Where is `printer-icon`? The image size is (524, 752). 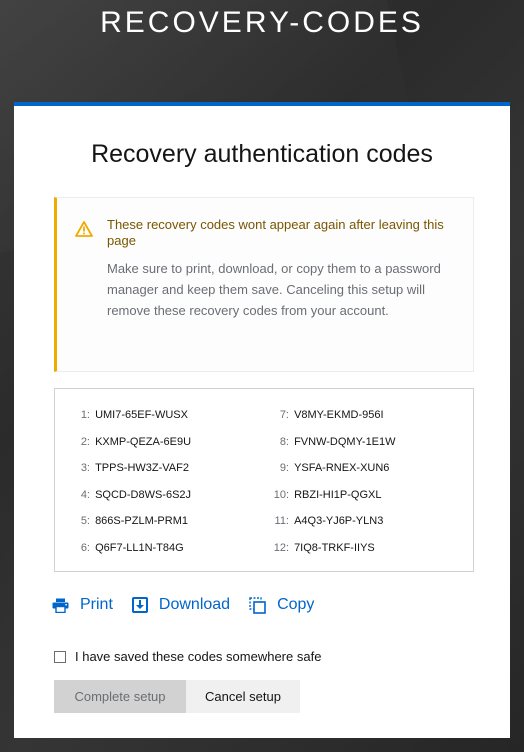
printer-icon is located at coordinates (60, 605).